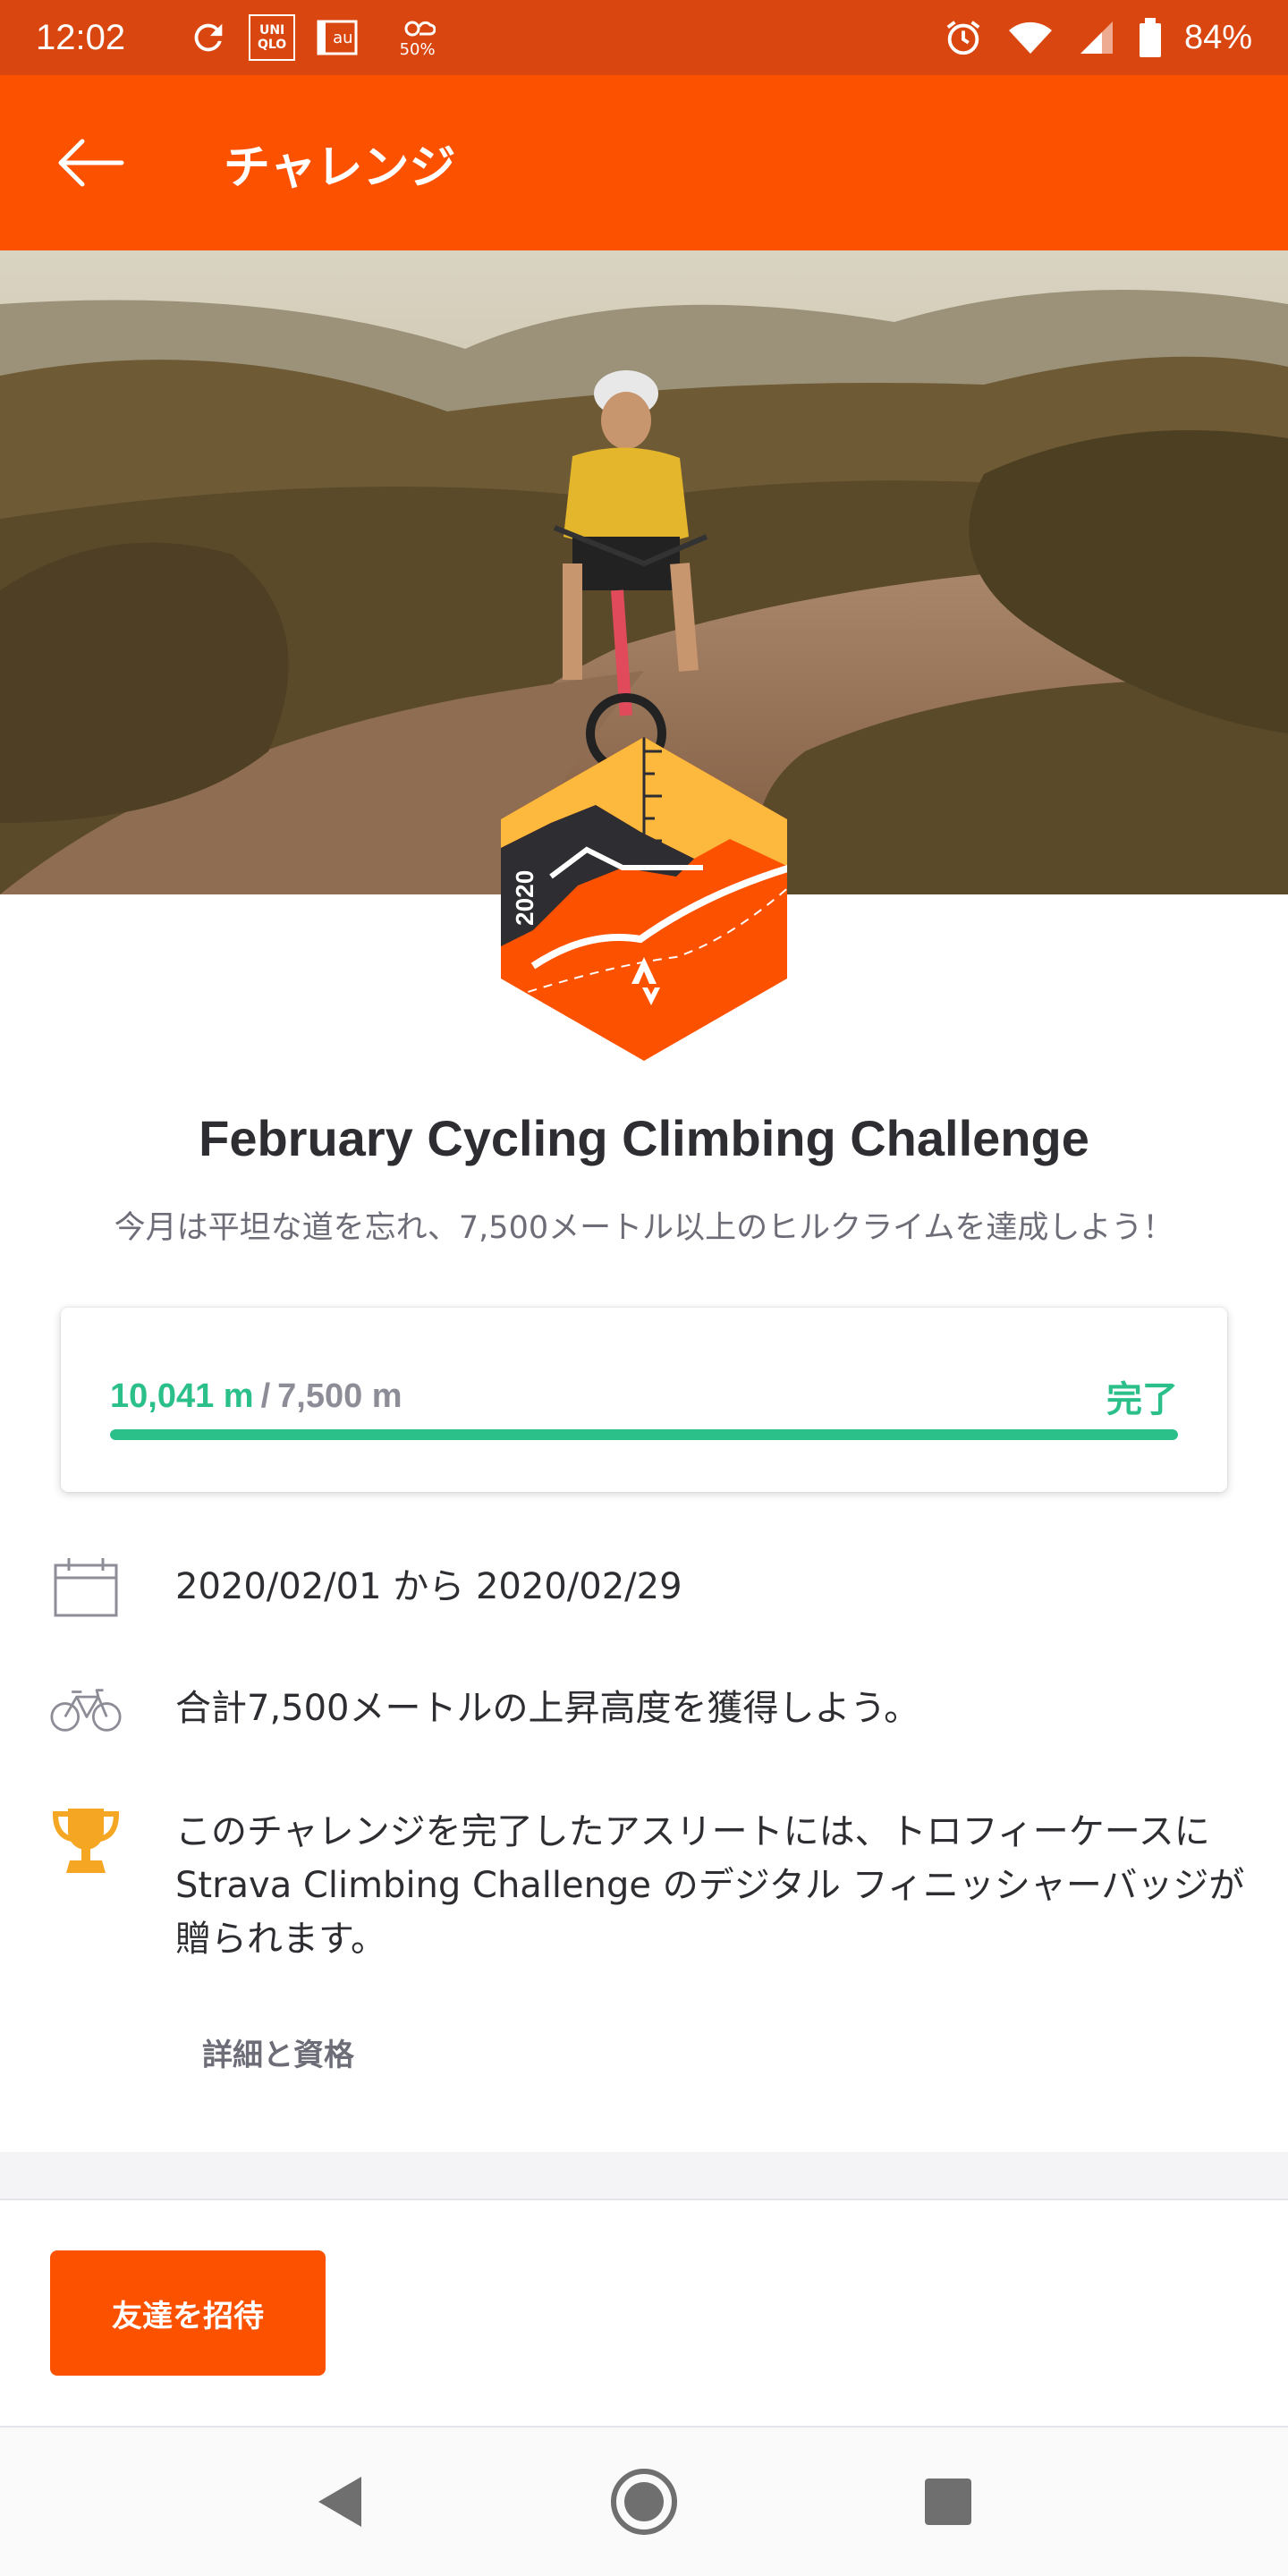 The height and width of the screenshot is (2576, 1288). I want to click on circle-home-icon, so click(644, 2502).